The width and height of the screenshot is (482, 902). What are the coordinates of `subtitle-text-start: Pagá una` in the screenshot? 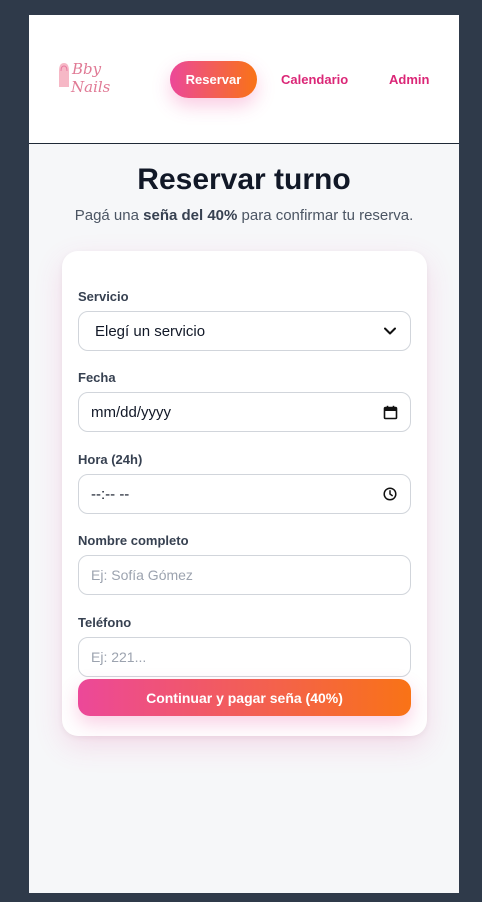 It's located at (109, 215).